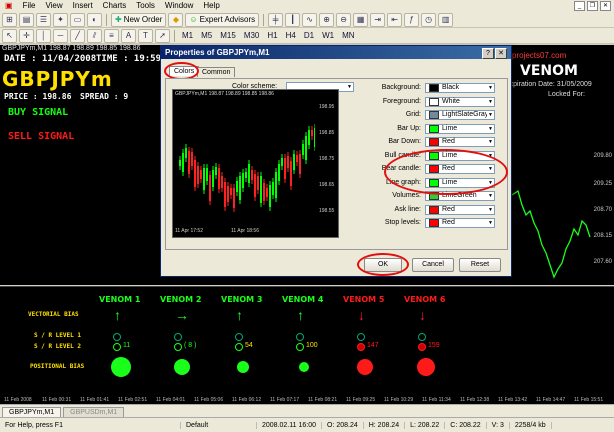 The width and height of the screenshot is (614, 432). What do you see at coordinates (327, 133) in the screenshot?
I see `preview-price: 198.85` at bounding box center [327, 133].